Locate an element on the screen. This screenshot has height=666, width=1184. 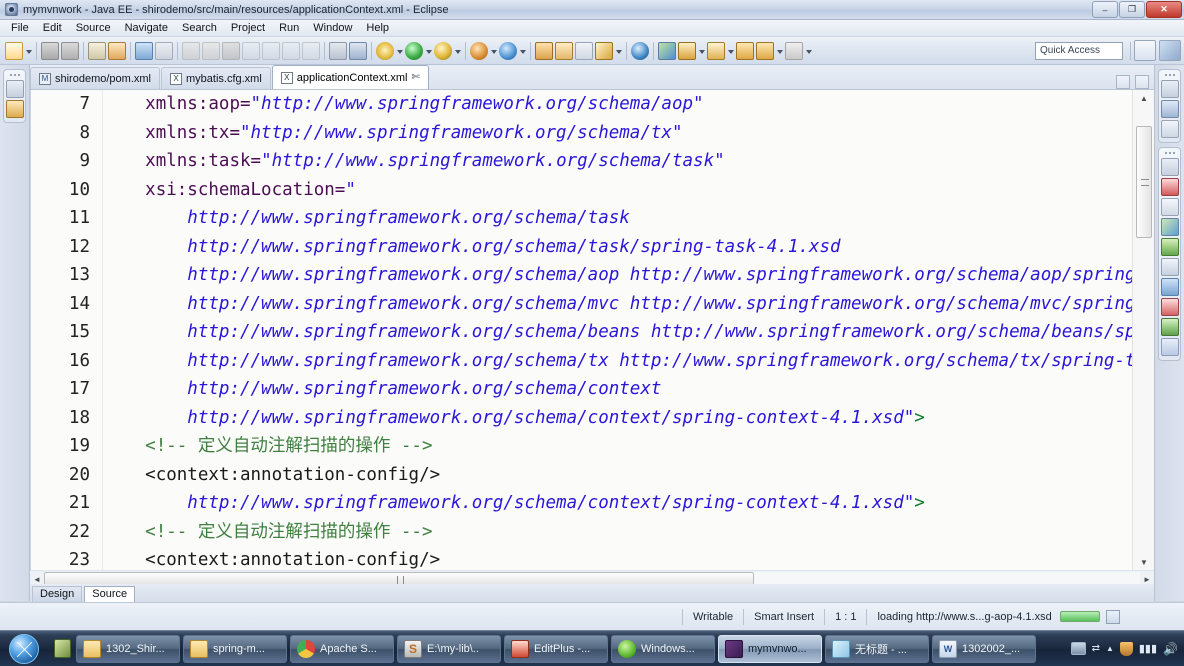
marker-dropdown-icon is located at coordinates (730, 51).